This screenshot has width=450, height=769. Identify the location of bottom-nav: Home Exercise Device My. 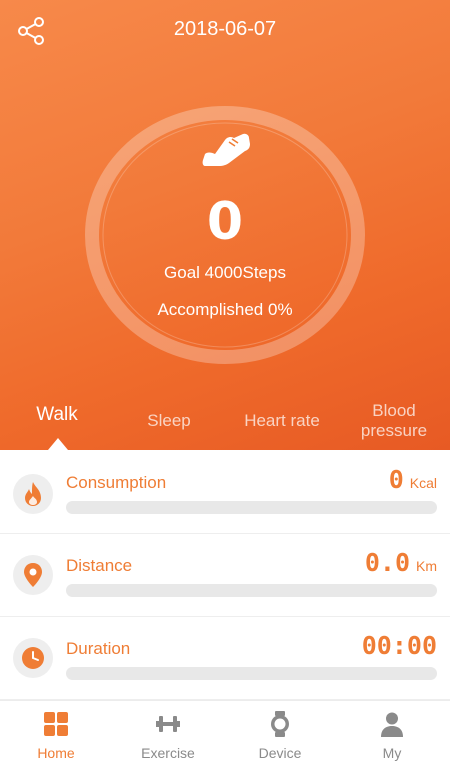
(225, 734).